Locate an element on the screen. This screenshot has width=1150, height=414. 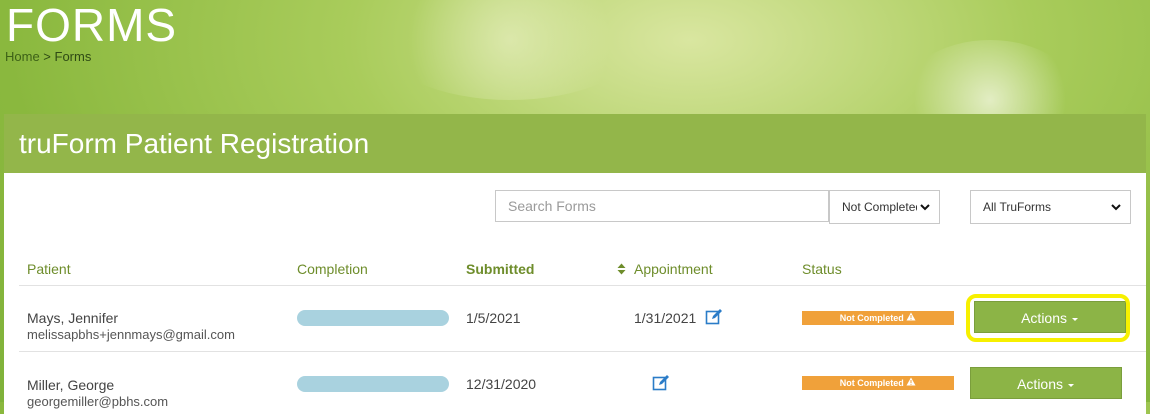
status-filter-value: Not Completed is located at coordinates (882, 207).